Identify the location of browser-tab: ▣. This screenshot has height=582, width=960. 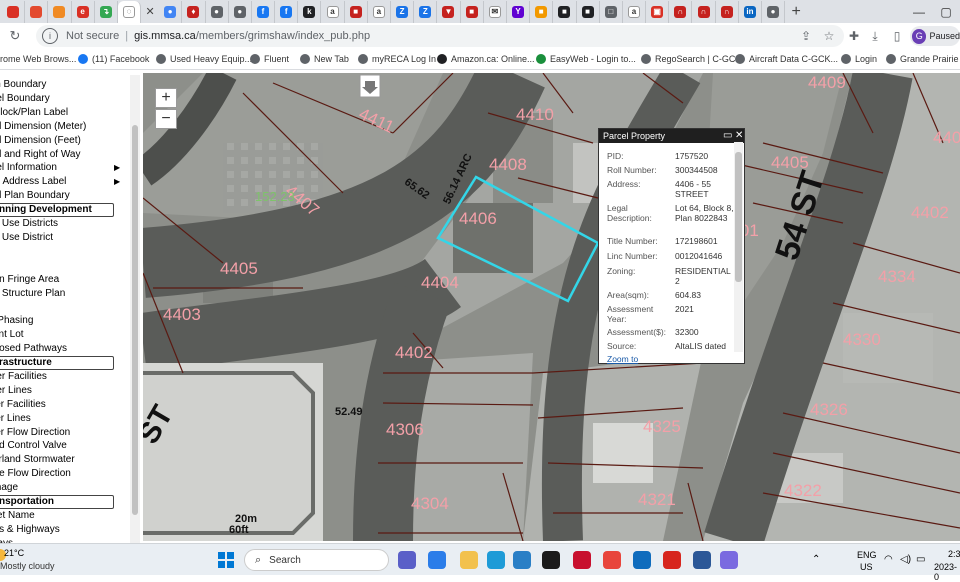
(658, 11).